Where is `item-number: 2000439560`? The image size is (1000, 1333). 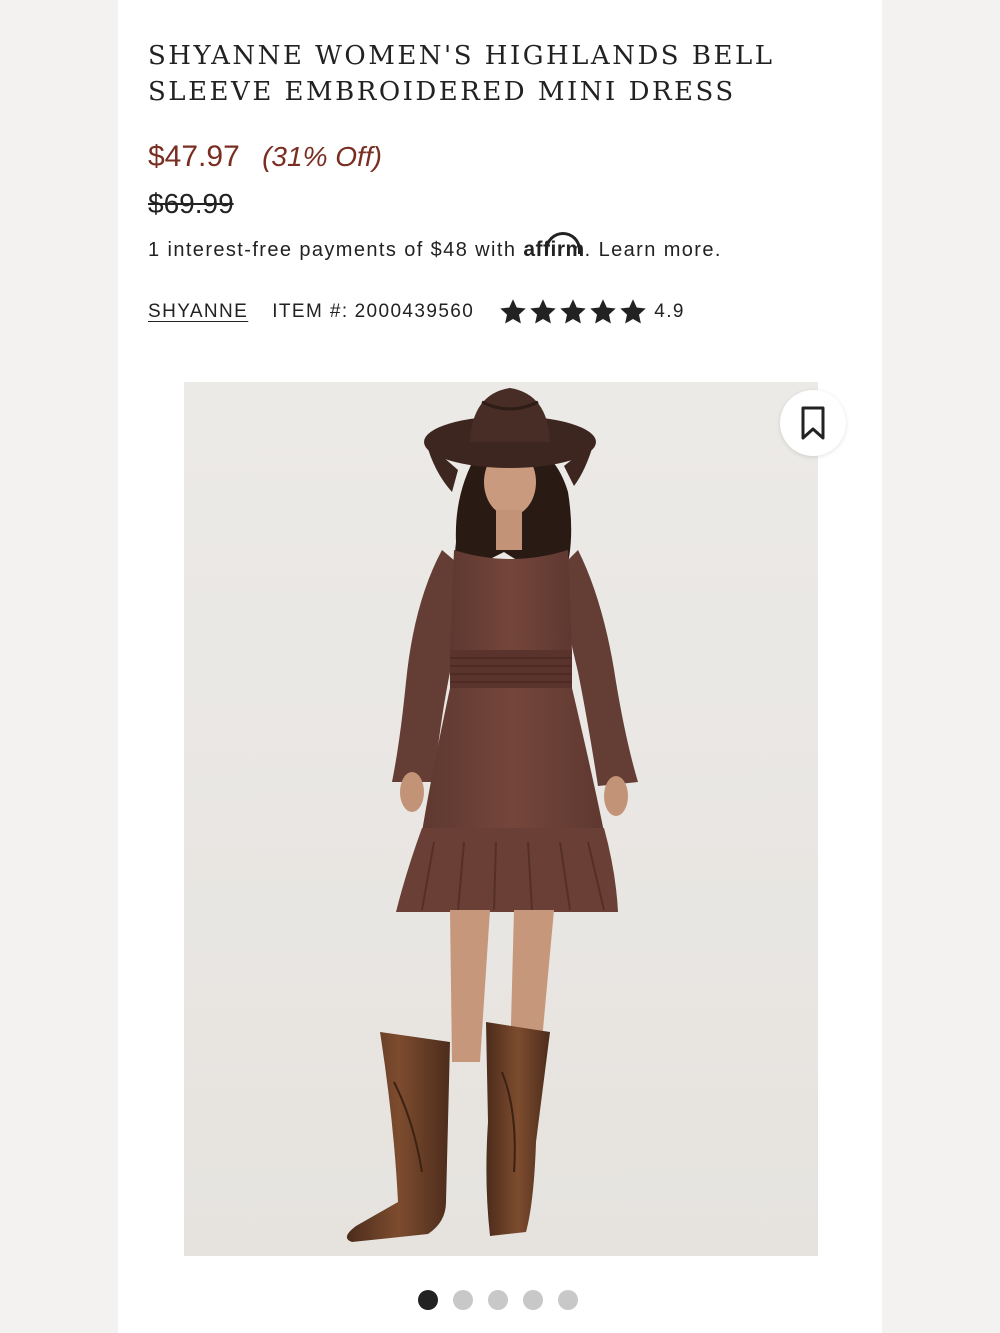
item-number: 2000439560 is located at coordinates (414, 311).